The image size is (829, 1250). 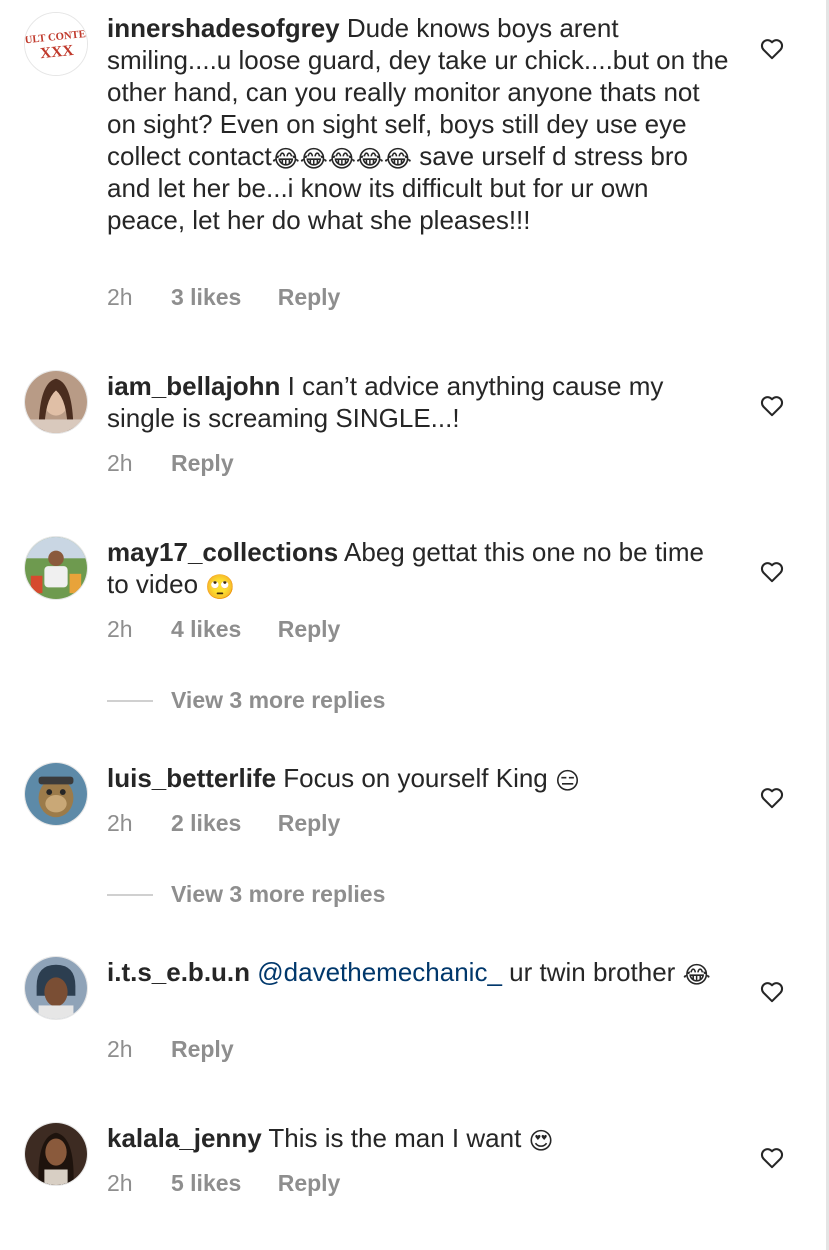 I want to click on comment-mention: @davethemechanic_, so click(x=379, y=972).